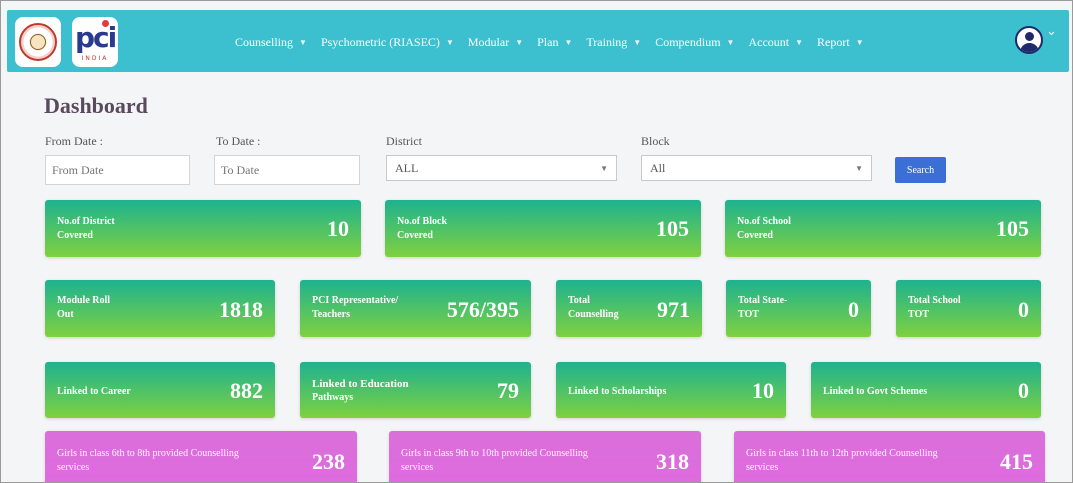 The image size is (1073, 483). Describe the element at coordinates (769, 42) in the screenshot. I see `nav-label: Account` at that location.